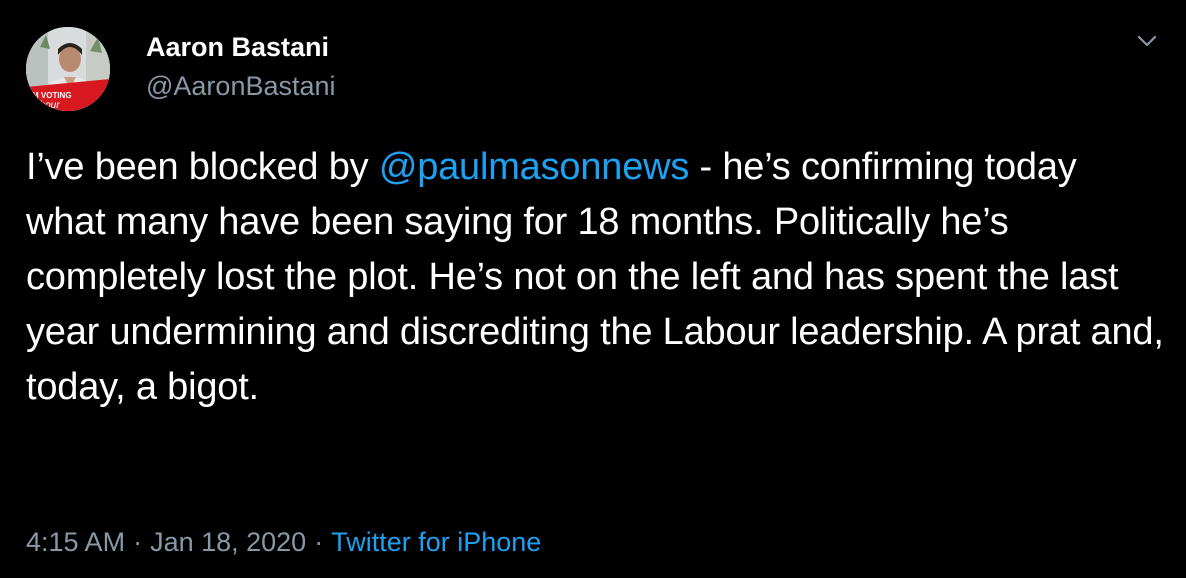 Image resolution: width=1186 pixels, height=578 pixels. I want to click on tweet-date: Jan 18, 2020, so click(228, 542).